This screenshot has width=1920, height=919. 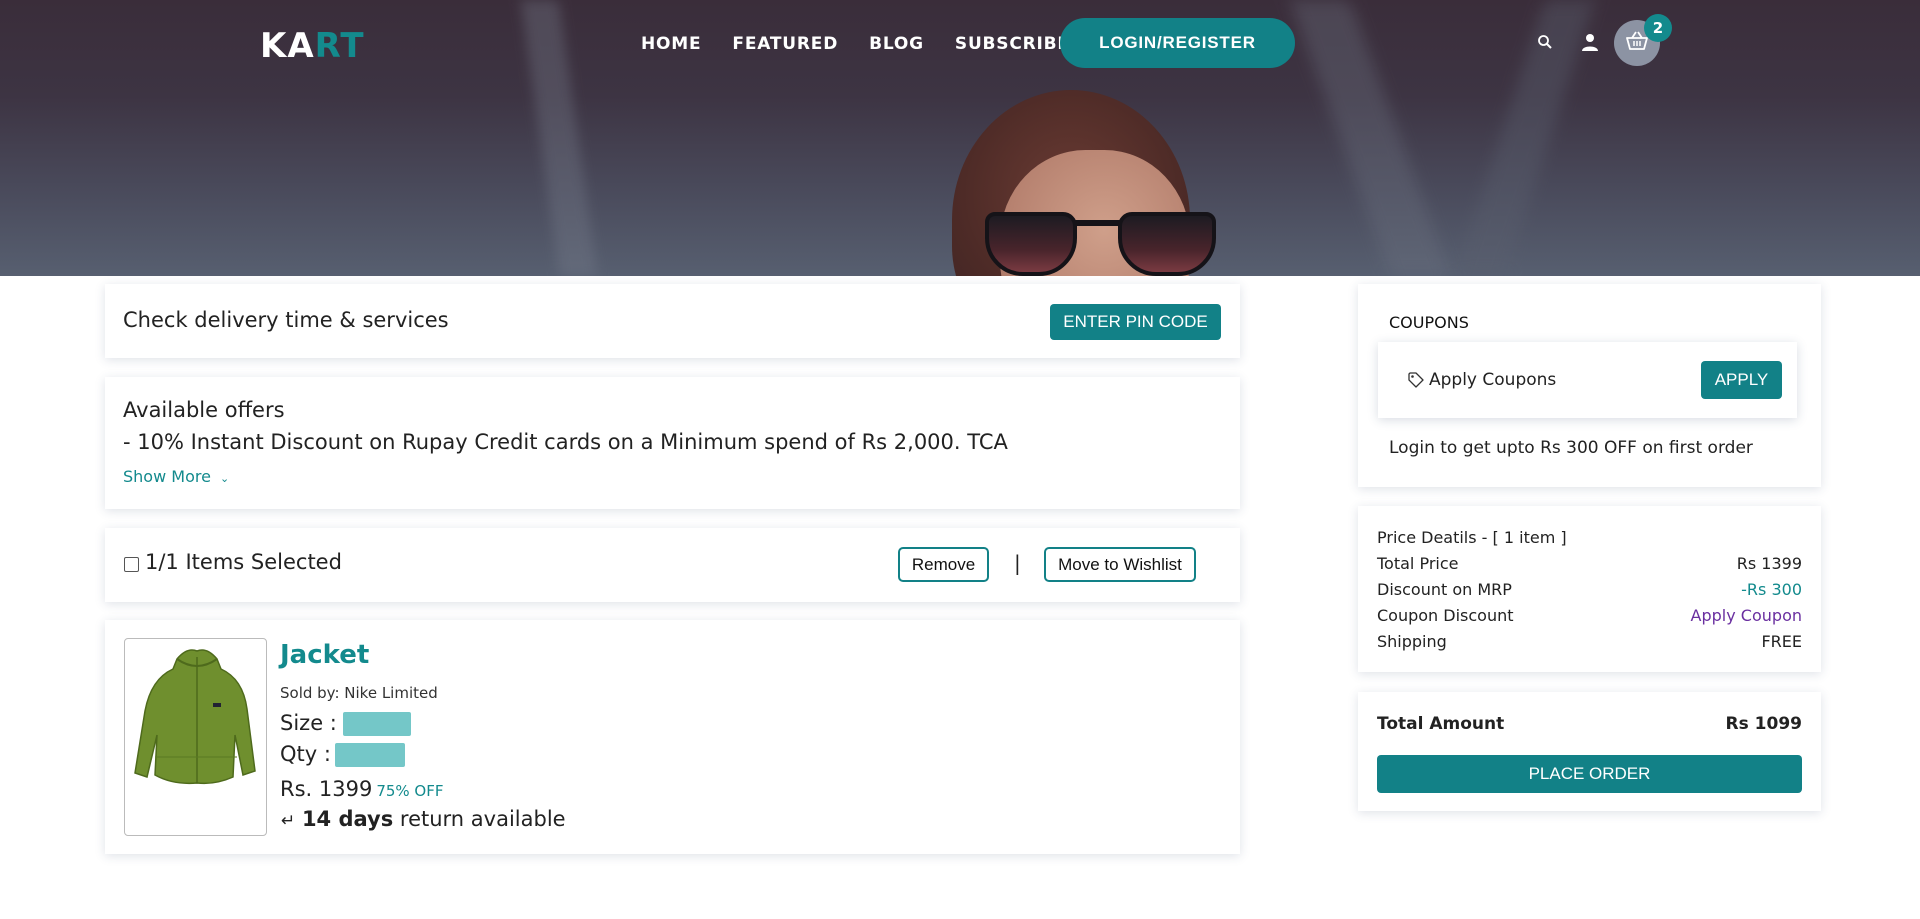 I want to click on nav-featured: FEATURED, so click(x=785, y=44).